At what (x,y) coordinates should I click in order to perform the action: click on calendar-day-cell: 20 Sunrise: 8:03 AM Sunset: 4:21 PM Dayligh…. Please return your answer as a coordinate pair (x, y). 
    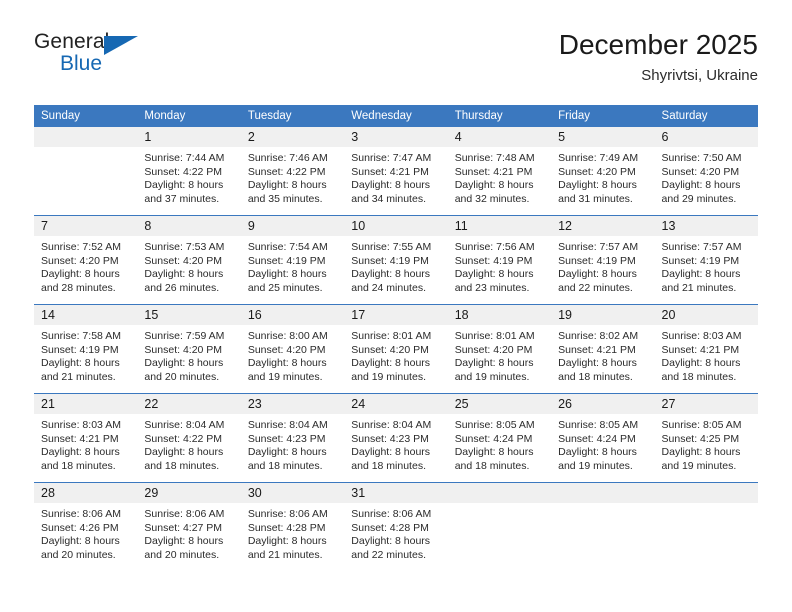
    Looking at the image, I should click on (706, 349).